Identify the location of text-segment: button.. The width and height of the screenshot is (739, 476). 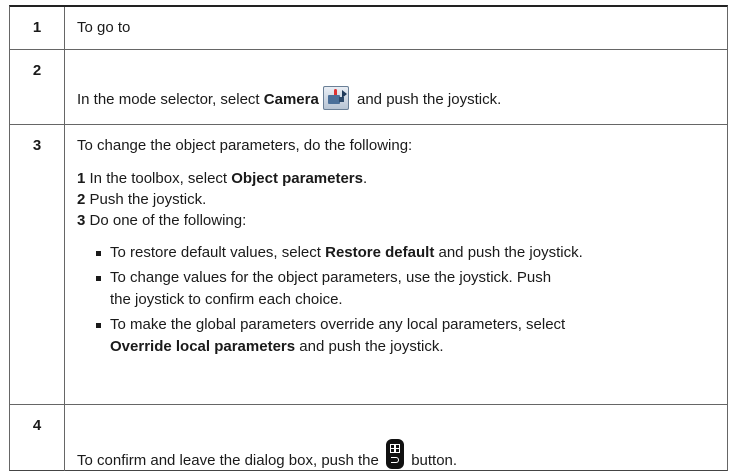
(432, 460).